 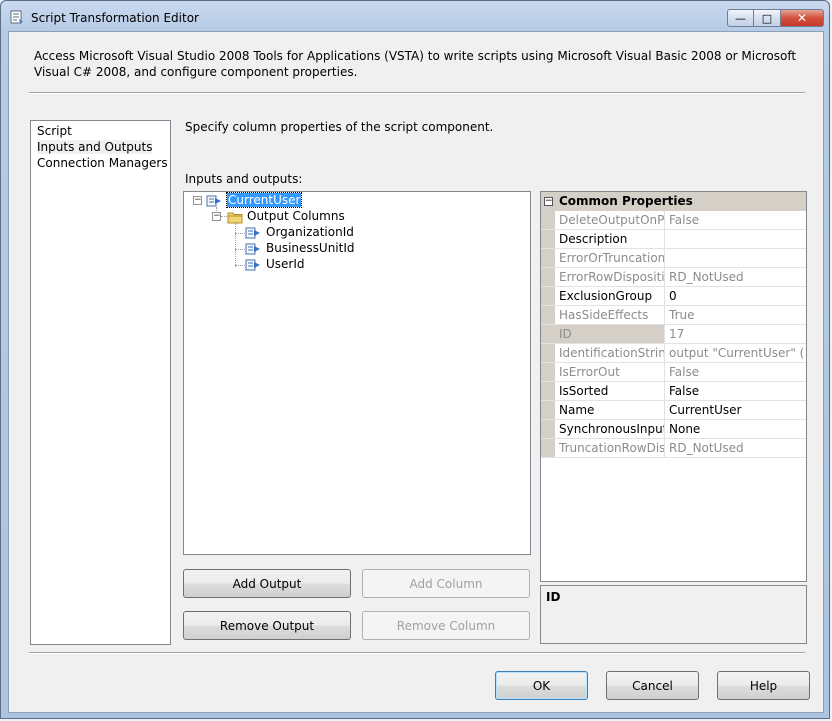 What do you see at coordinates (264, 200) in the screenshot?
I see `tree-node-output: CurrentUser` at bounding box center [264, 200].